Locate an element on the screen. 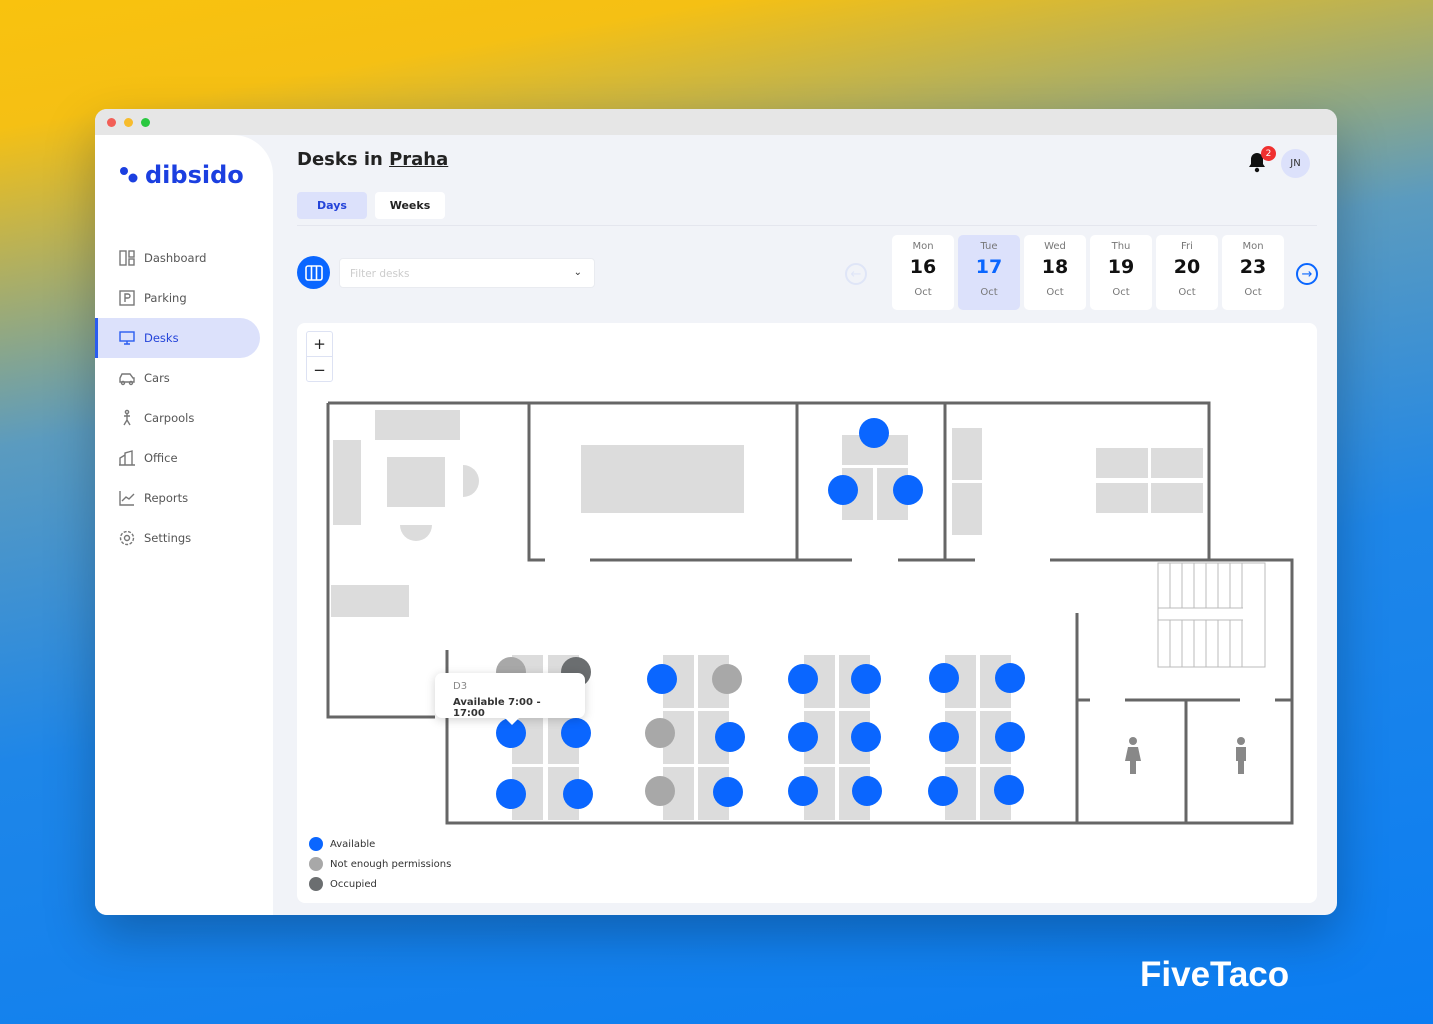 The width and height of the screenshot is (1433, 1024). sidebar-item-label: Office is located at coordinates (161, 458).